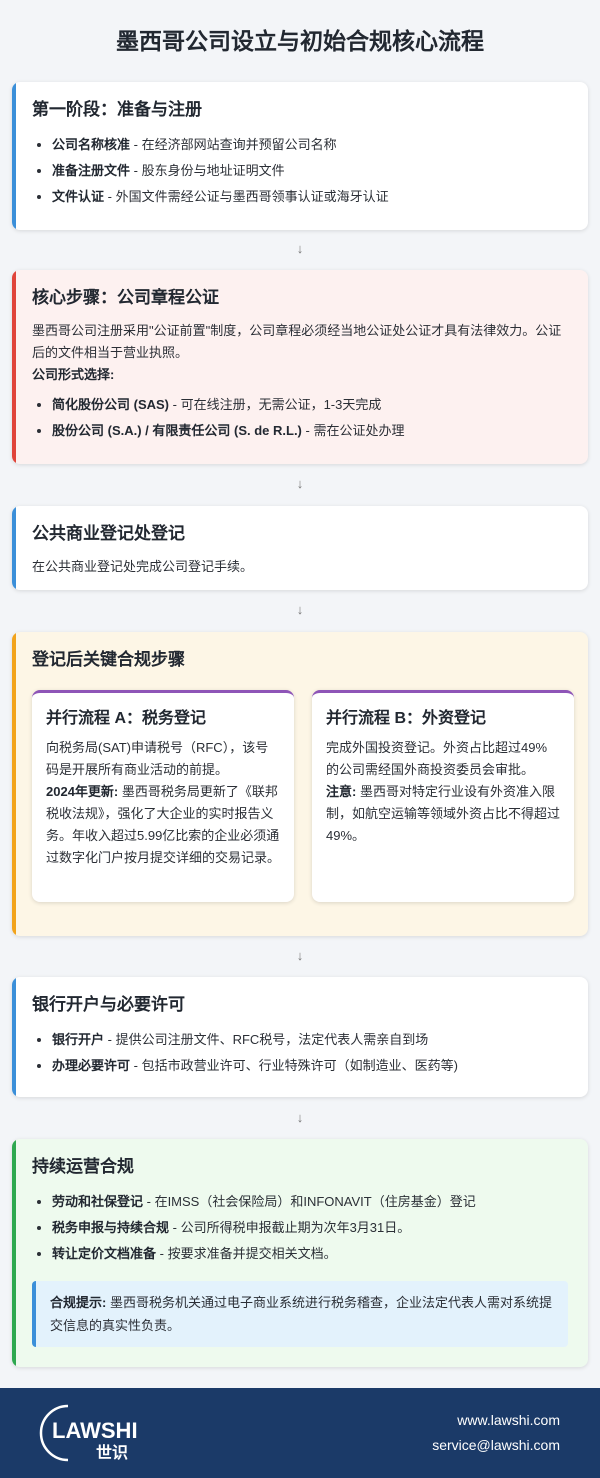 This screenshot has width=600, height=1478. I want to click on core-title: 核心步骤：公司章程公证, so click(125, 297).